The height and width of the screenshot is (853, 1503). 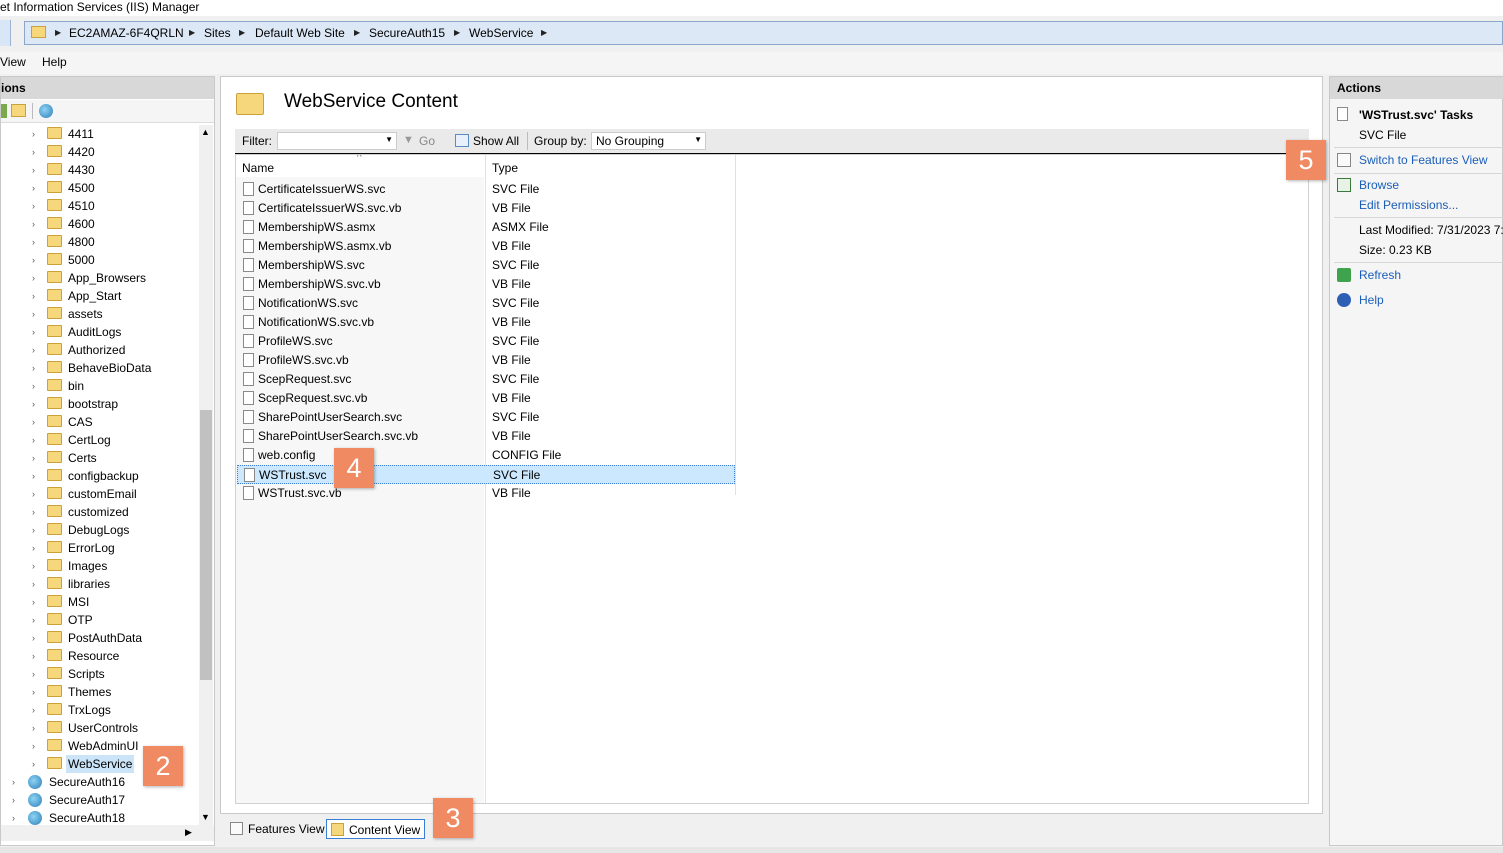 I want to click on go-button: Go, so click(x=427, y=141).